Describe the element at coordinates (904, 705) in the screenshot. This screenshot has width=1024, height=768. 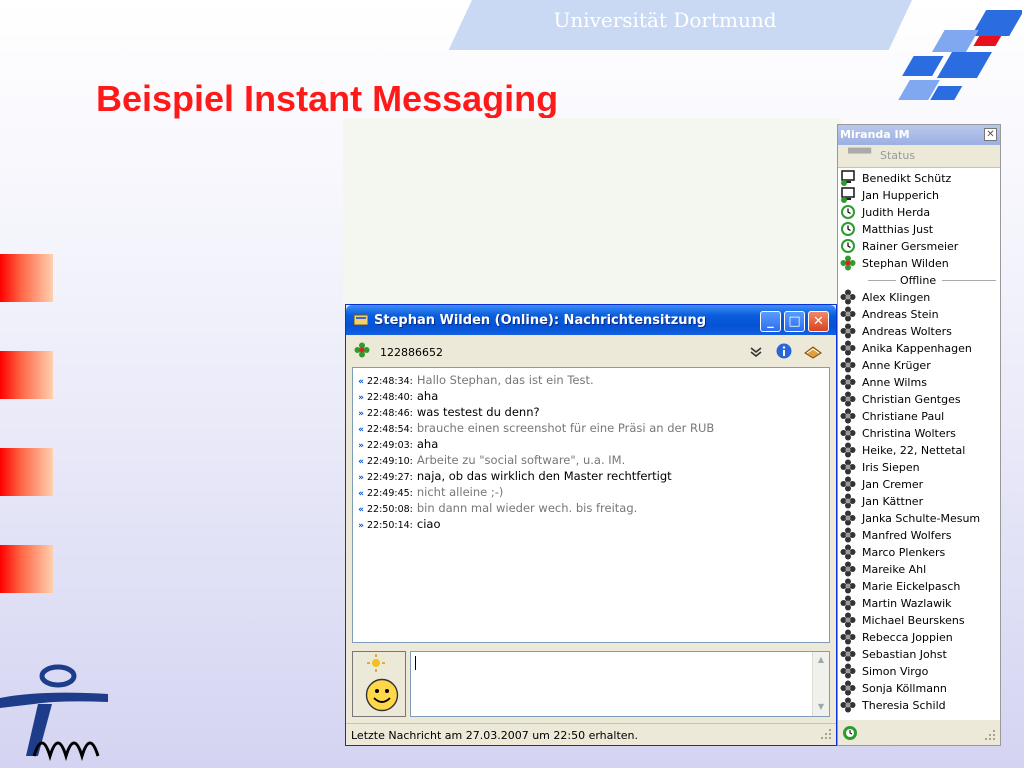
I see `contact-name: Theresia Schild` at that location.